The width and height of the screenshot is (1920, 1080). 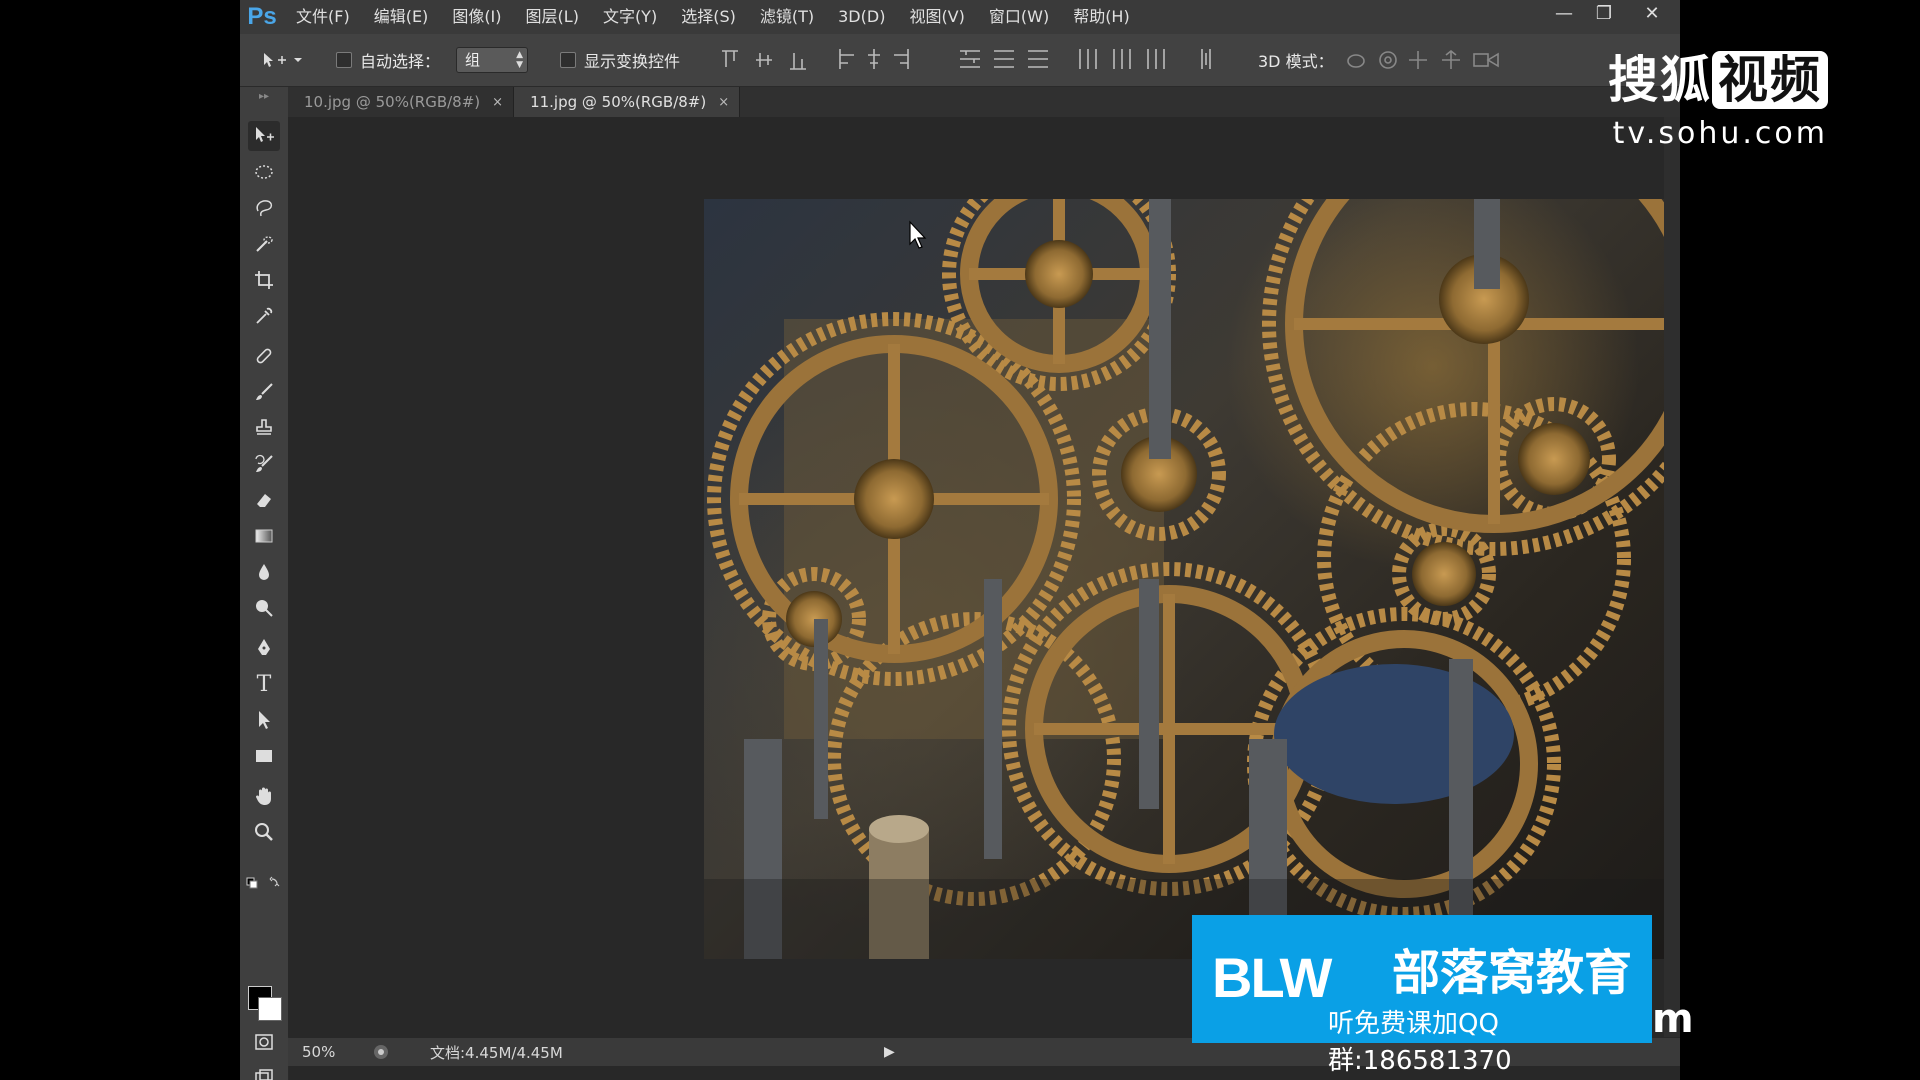 I want to click on status-menu-arrow-icon: ▶, so click(x=889, y=1052).